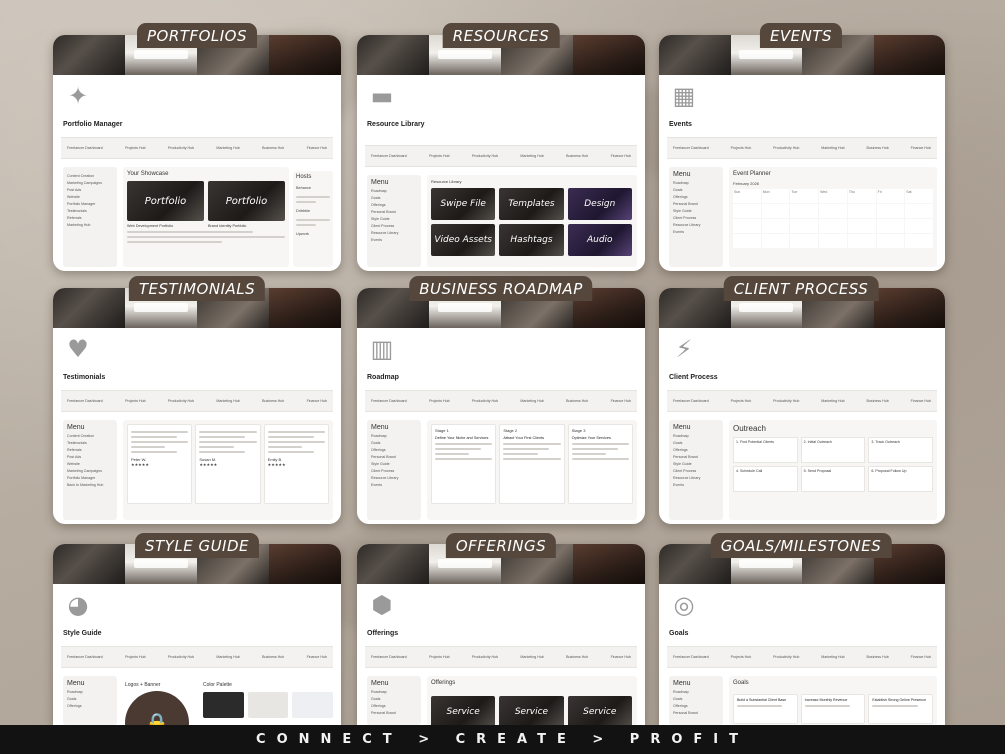 Image resolution: width=1005 pixels, height=754 pixels. I want to click on resource-tile: Swipe File, so click(463, 204).